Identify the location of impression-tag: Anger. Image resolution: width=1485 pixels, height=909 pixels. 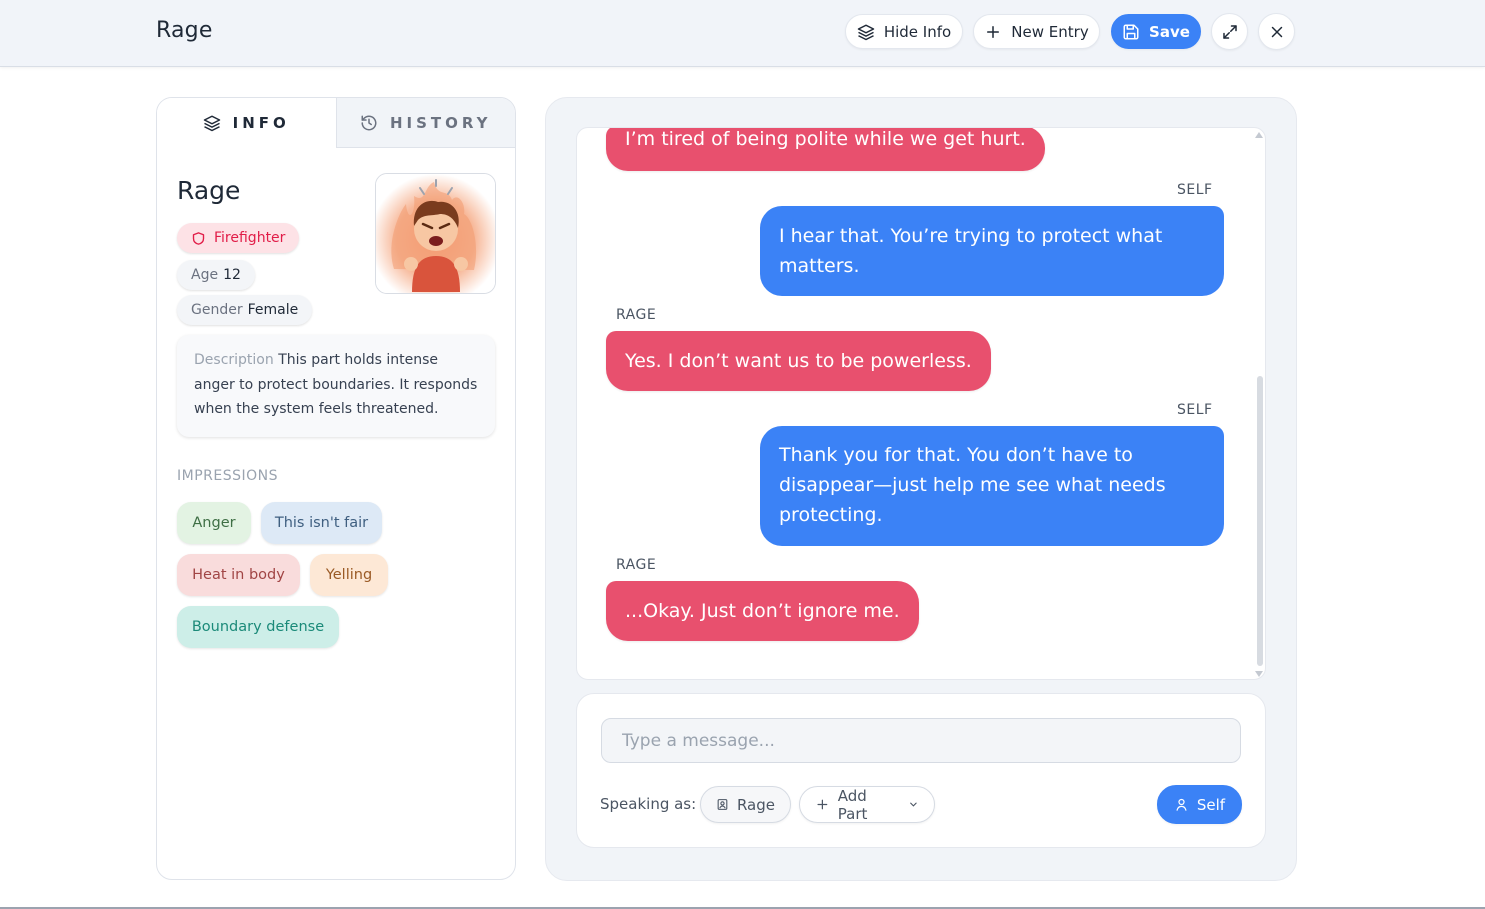
(214, 523).